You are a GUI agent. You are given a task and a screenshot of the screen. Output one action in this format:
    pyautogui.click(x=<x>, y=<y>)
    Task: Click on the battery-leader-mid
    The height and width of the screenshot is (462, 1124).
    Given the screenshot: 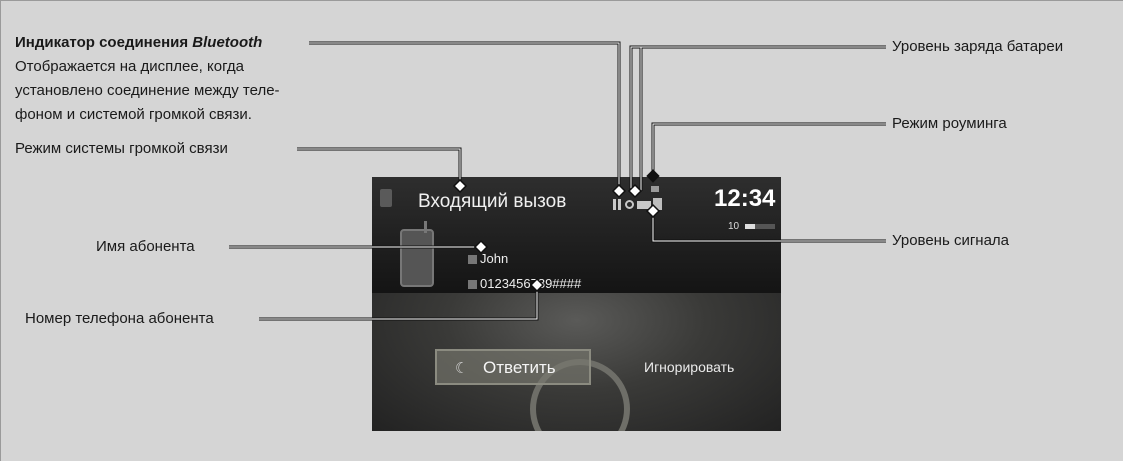 What is the action you would take?
    pyautogui.click(x=757, y=118)
    